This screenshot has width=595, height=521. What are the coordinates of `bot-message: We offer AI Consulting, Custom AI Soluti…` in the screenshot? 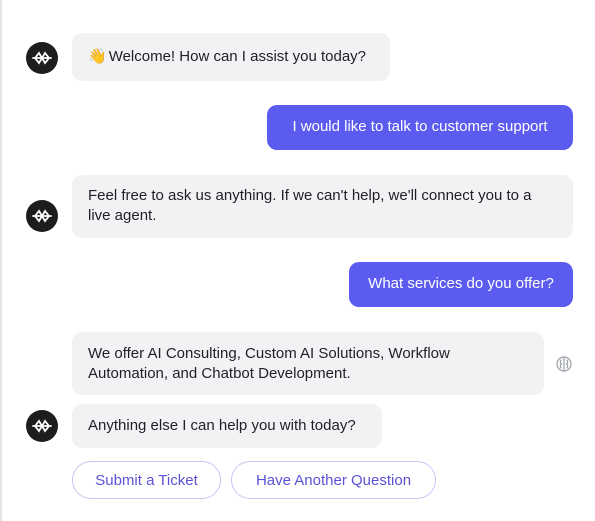 It's located at (308, 363).